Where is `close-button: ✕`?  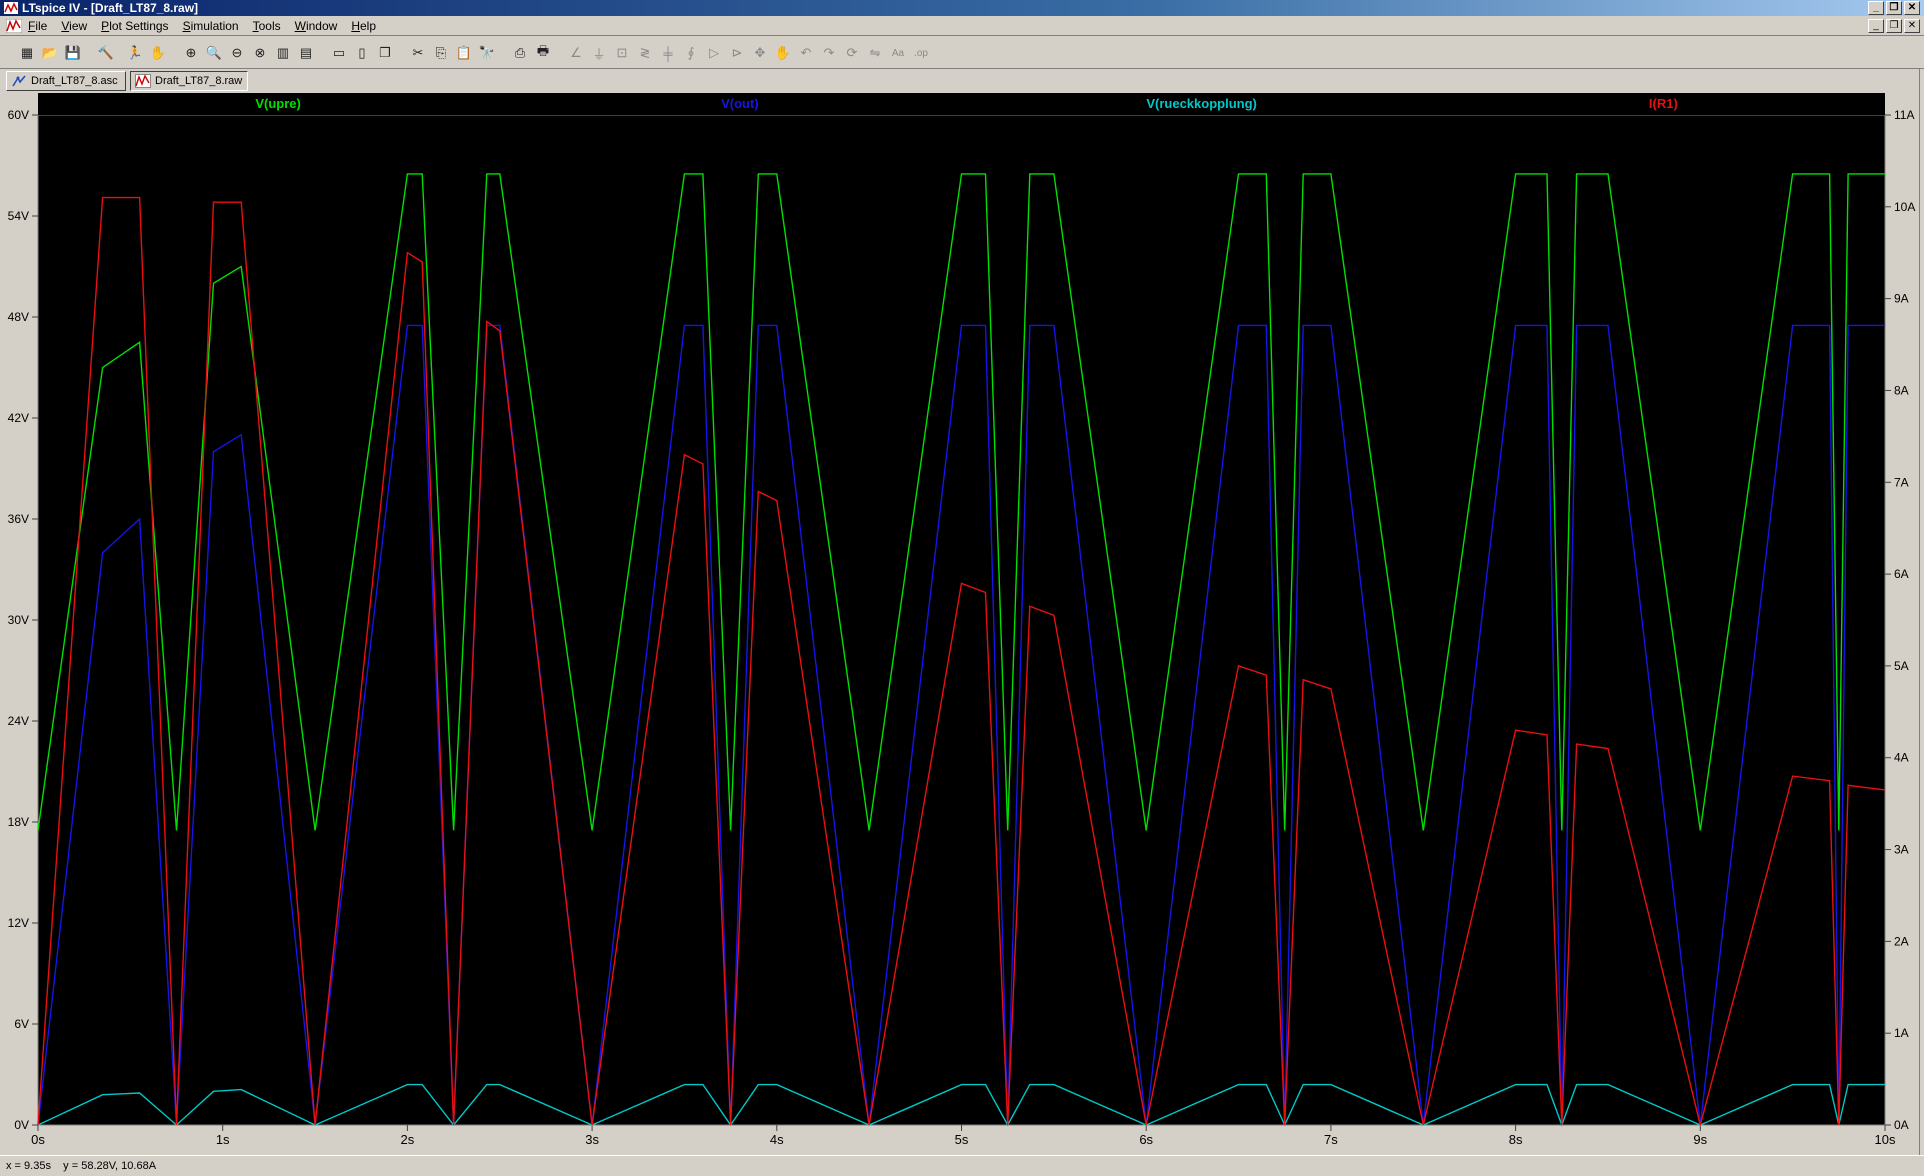 close-button: ✕ is located at coordinates (1912, 8).